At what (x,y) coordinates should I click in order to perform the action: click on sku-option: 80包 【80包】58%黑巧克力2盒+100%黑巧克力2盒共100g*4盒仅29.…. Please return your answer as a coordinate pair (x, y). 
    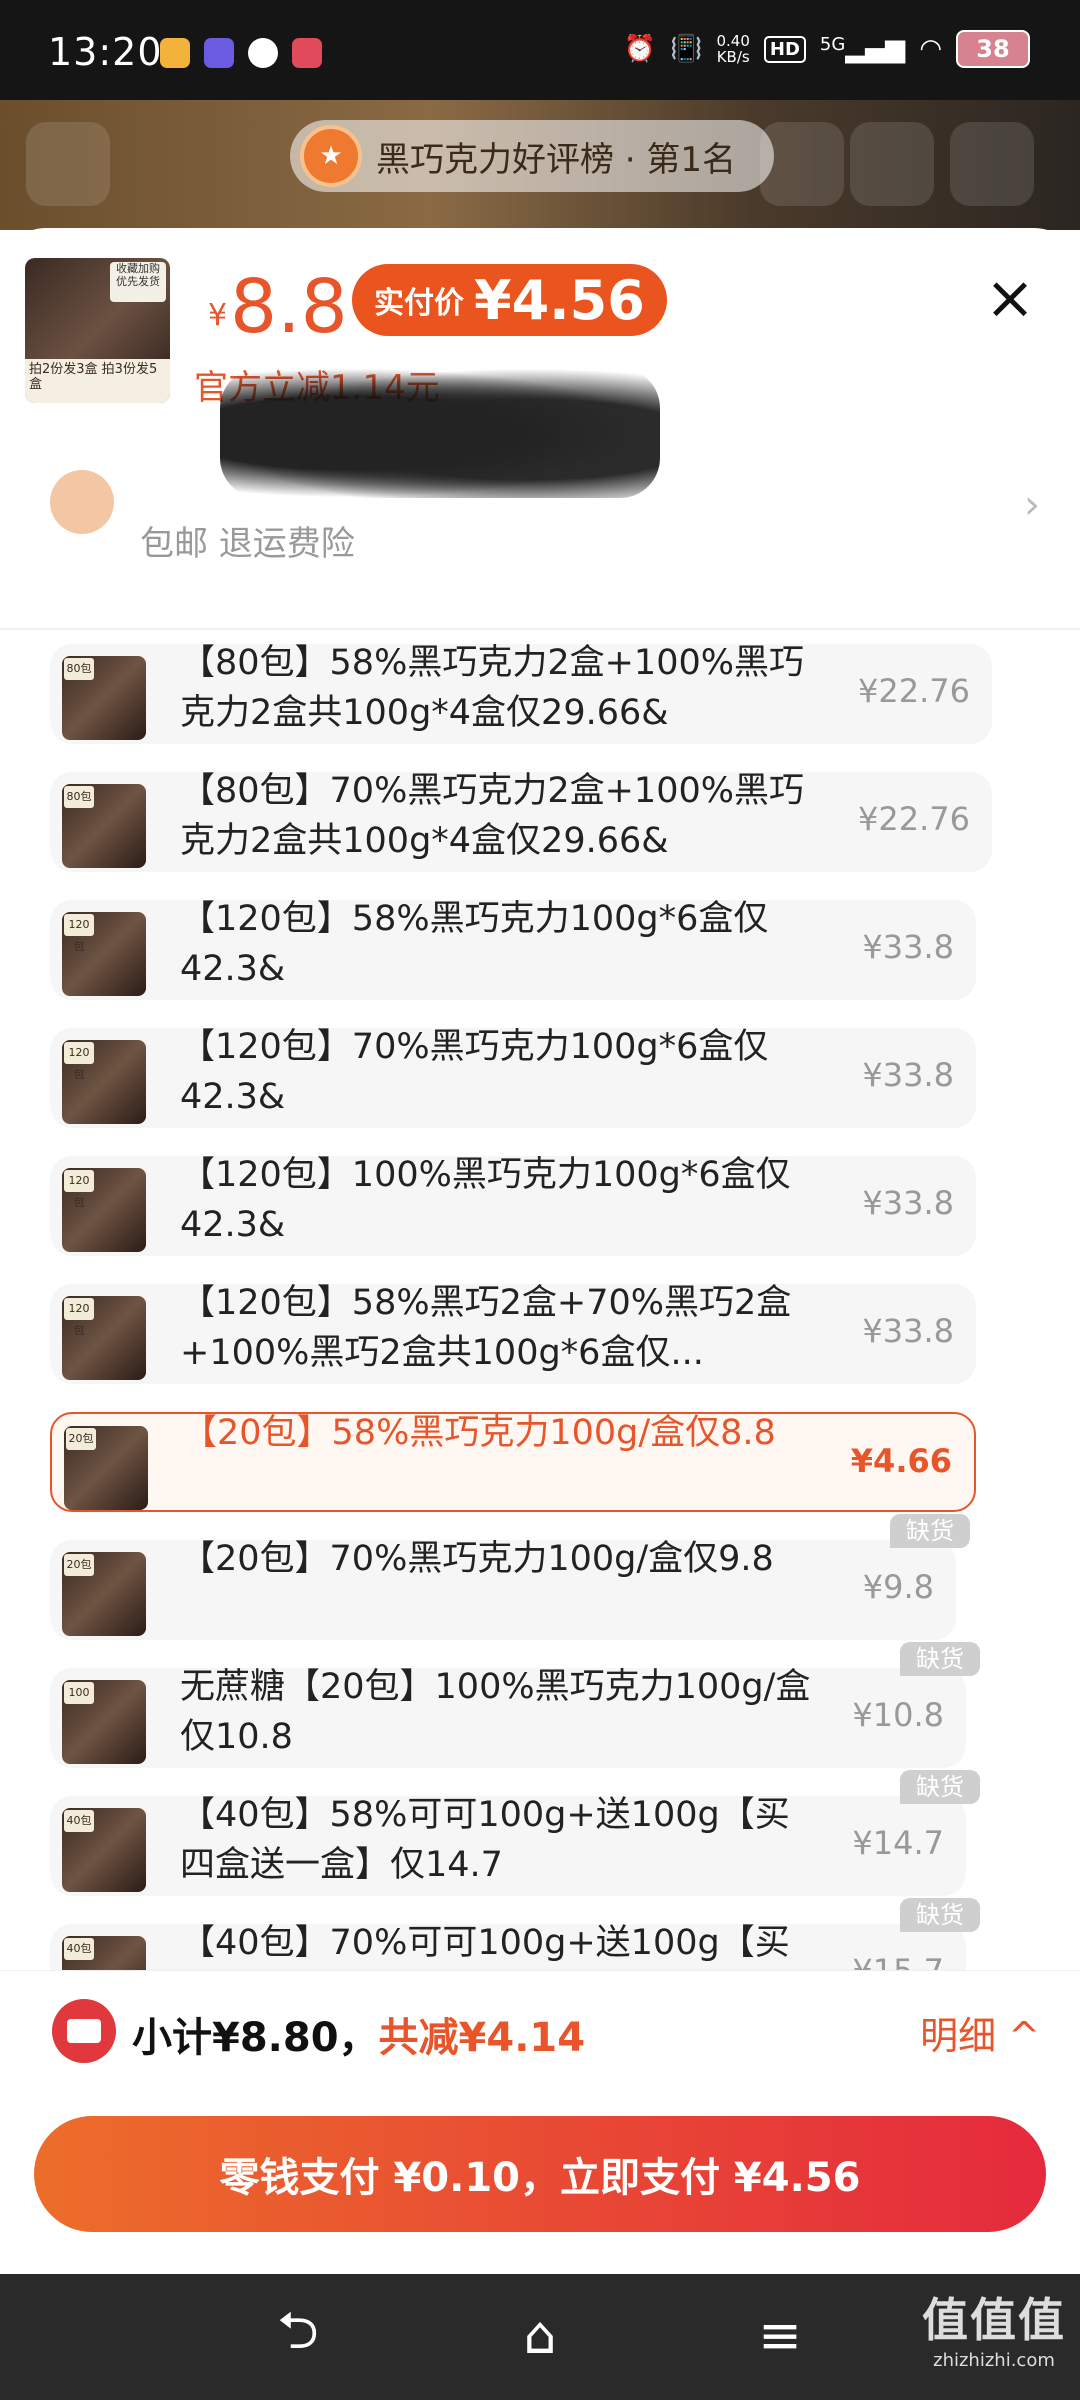
    Looking at the image, I should click on (521, 693).